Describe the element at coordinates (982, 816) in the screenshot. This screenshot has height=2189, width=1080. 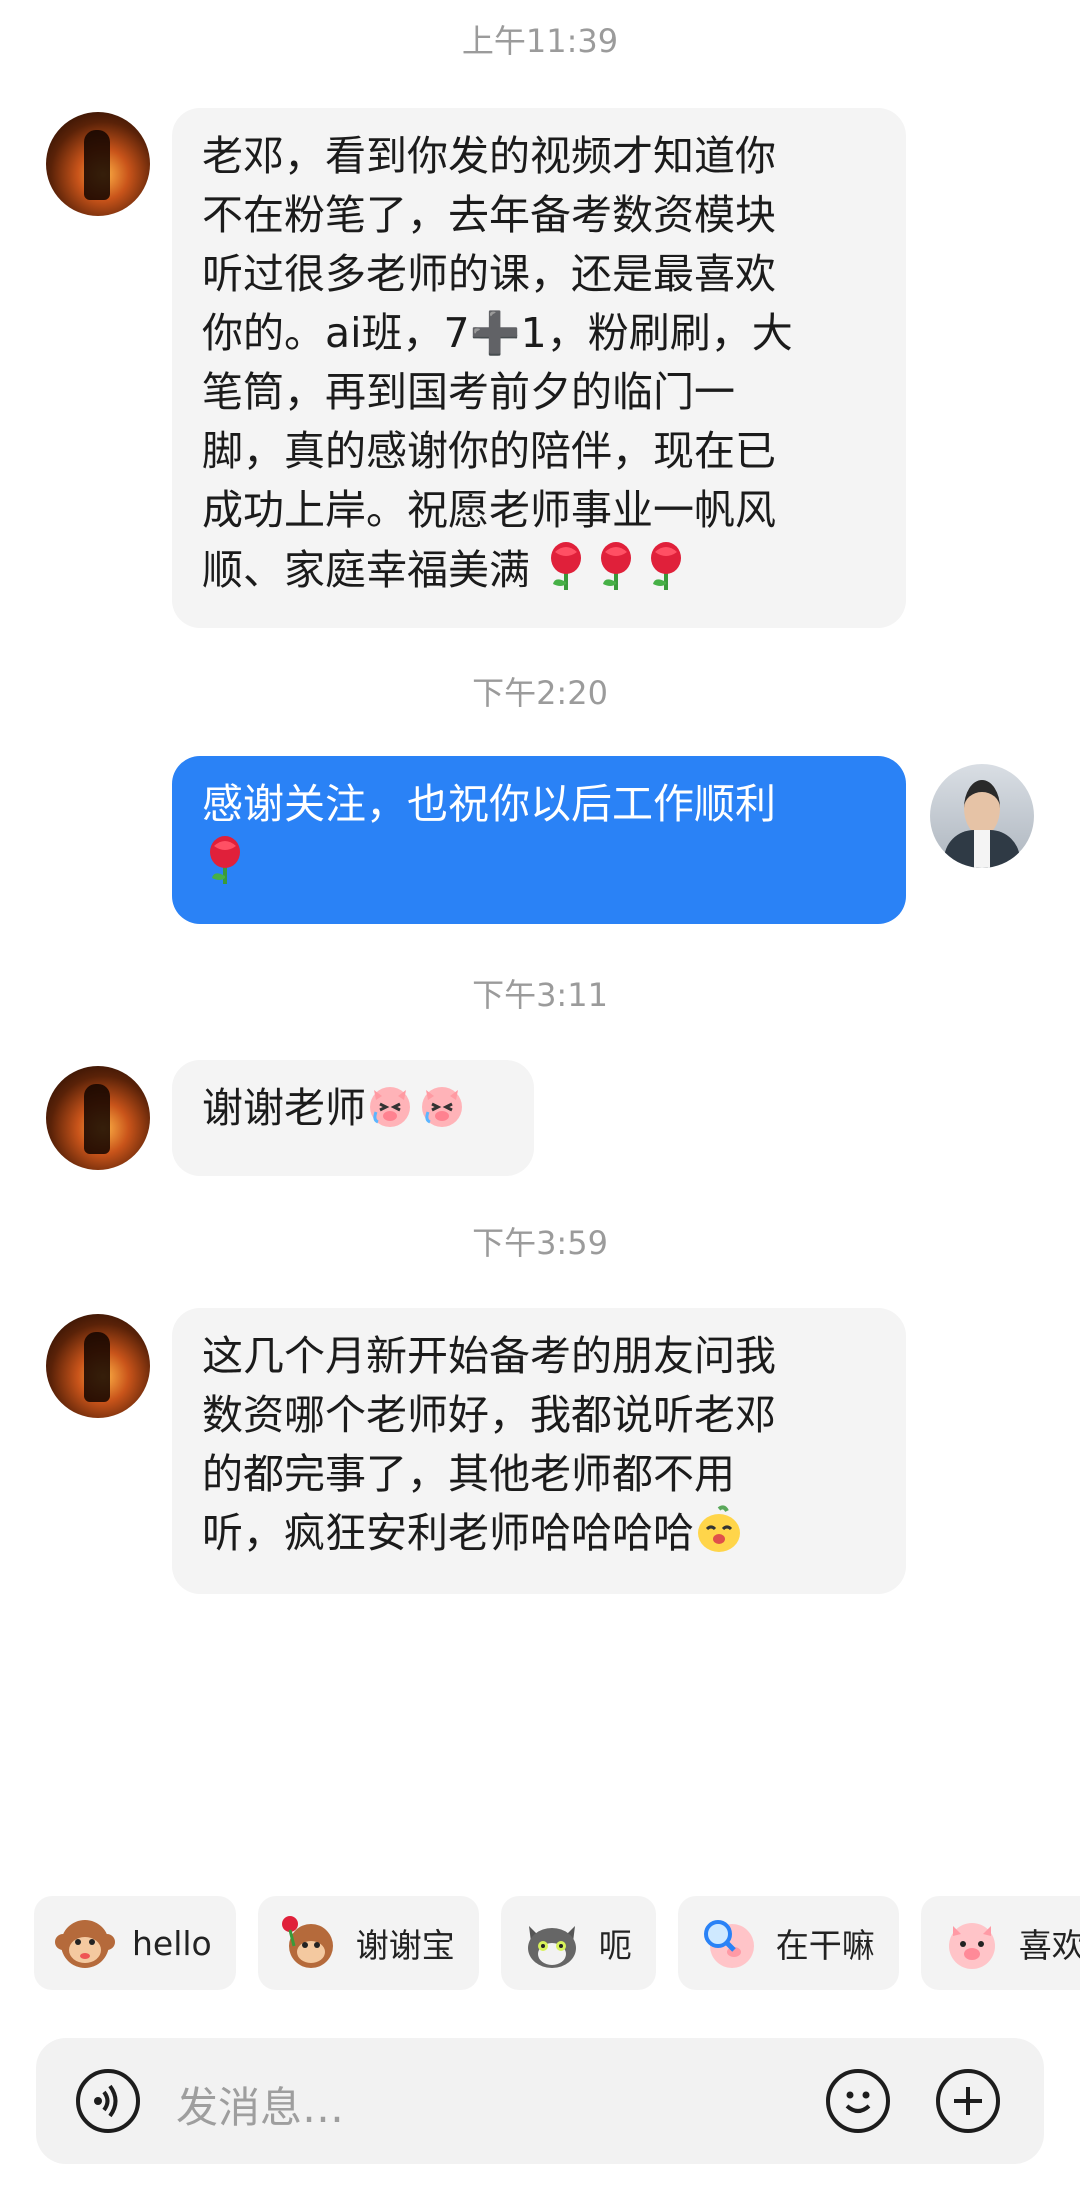
I see `my-avatar` at that location.